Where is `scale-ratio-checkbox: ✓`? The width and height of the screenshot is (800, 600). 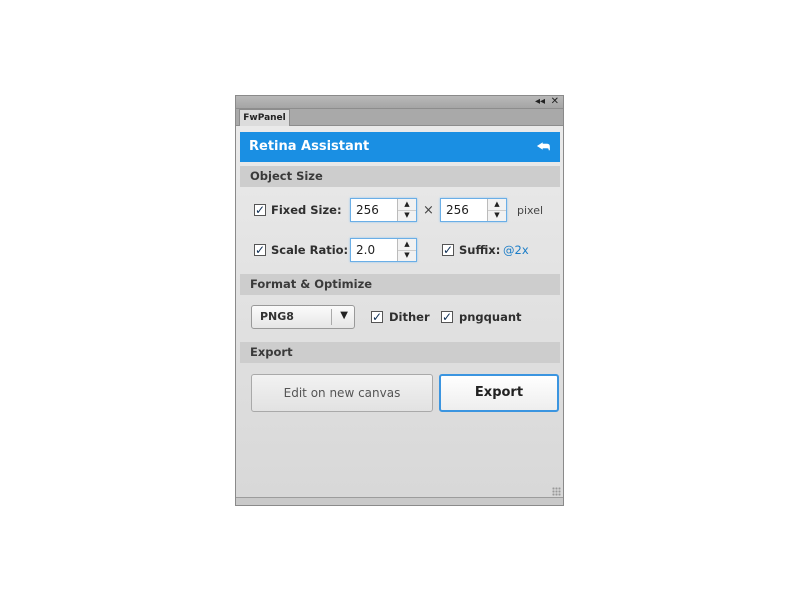
scale-ratio-checkbox: ✓ is located at coordinates (260, 250).